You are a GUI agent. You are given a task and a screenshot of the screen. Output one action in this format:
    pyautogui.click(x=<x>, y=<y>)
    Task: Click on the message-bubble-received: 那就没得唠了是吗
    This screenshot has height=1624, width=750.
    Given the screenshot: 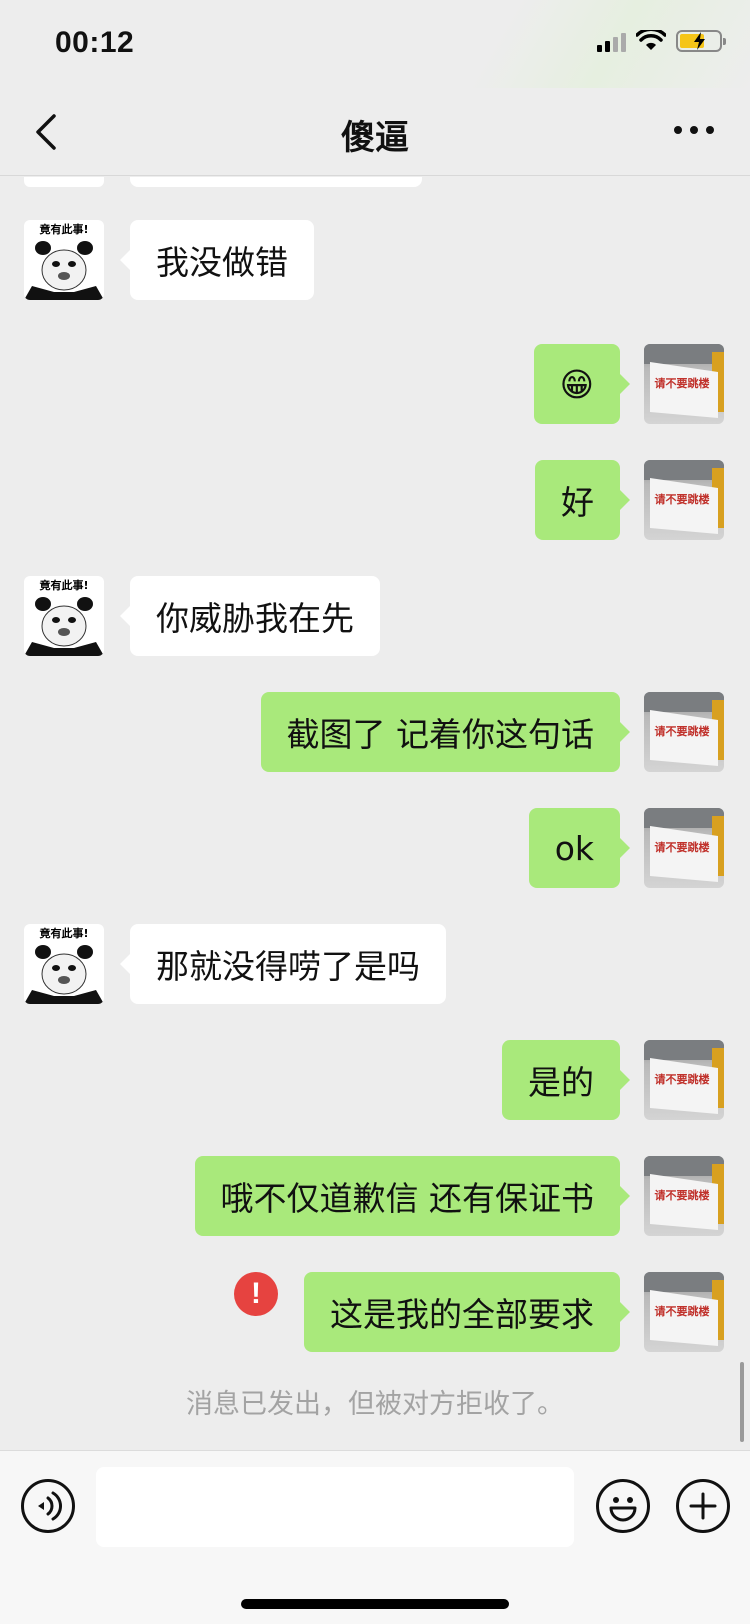 What is the action you would take?
    pyautogui.click(x=283, y=964)
    